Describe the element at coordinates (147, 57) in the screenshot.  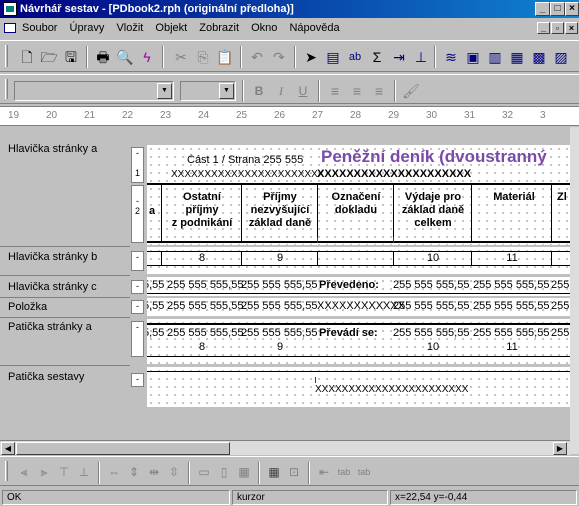
I see `lightning-icon: ϟ` at that location.